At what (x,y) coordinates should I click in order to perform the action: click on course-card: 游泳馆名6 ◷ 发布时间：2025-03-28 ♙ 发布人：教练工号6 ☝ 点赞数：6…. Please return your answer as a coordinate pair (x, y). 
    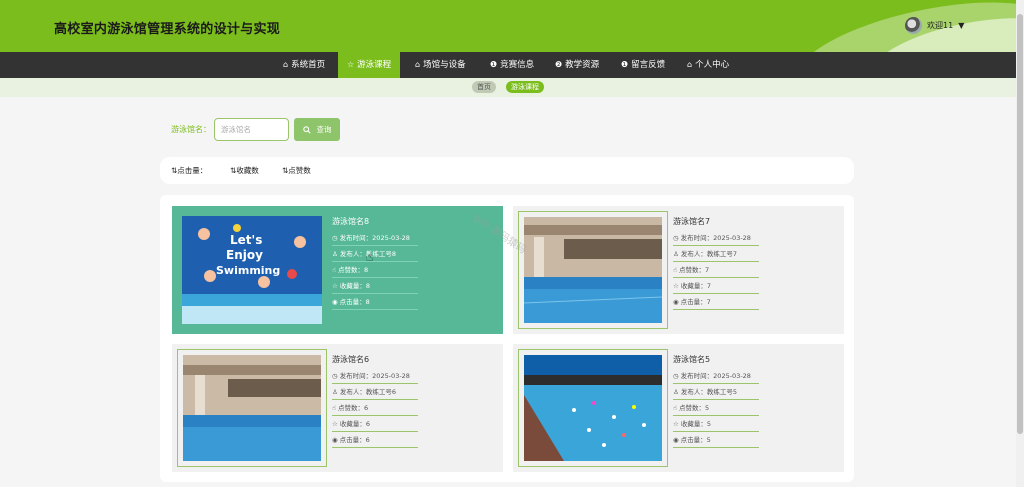
    Looking at the image, I should click on (337, 408).